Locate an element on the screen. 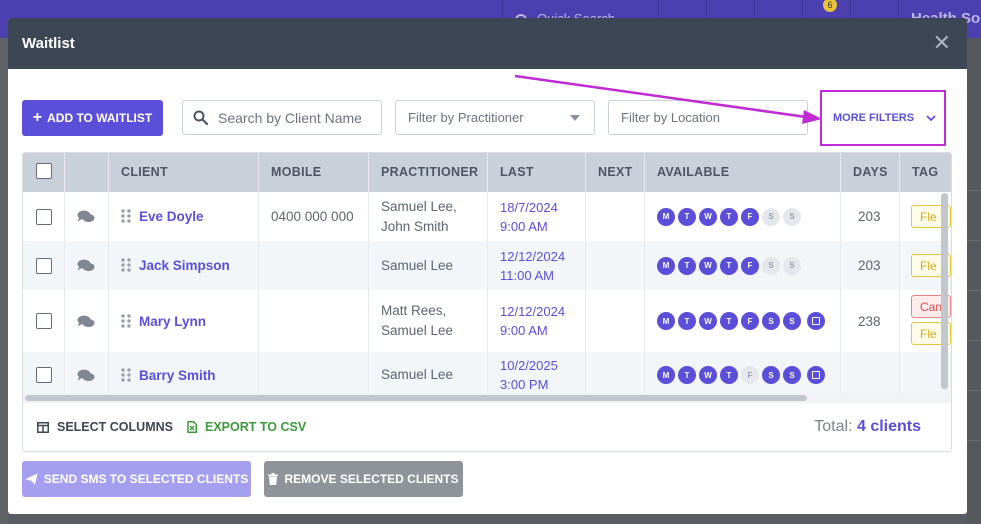 Image resolution: width=981 pixels, height=524 pixels. select-columns-button: SELECT COLUMNS is located at coordinates (105, 427).